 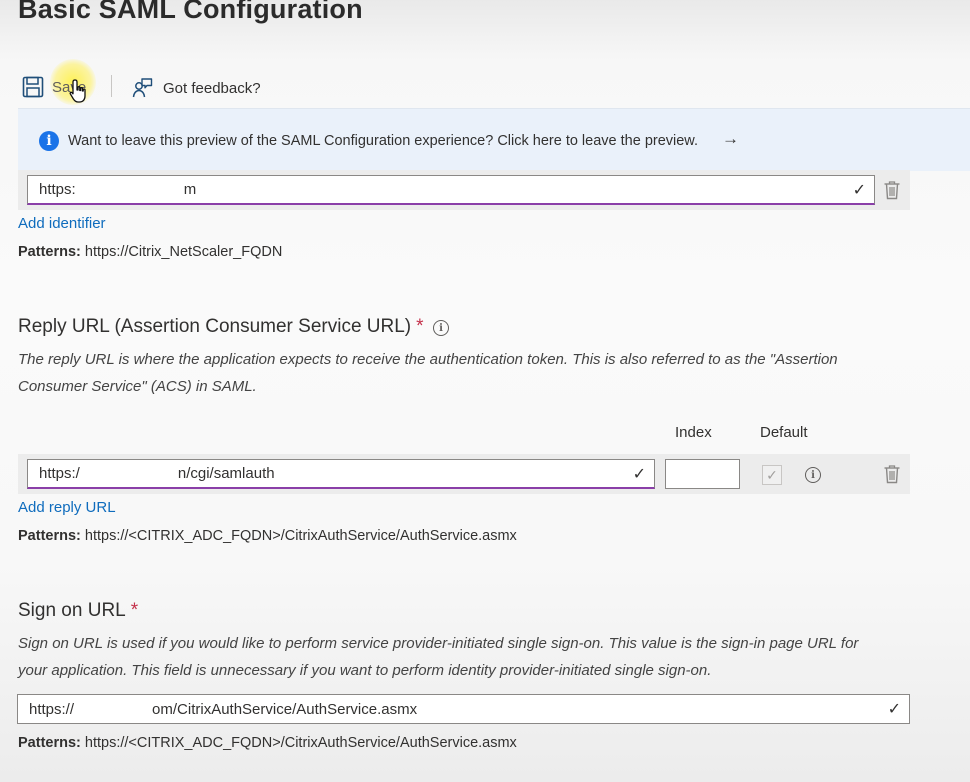 I want to click on patterns-value: https://Citrix_NetScaler_FQDN, so click(x=183, y=252).